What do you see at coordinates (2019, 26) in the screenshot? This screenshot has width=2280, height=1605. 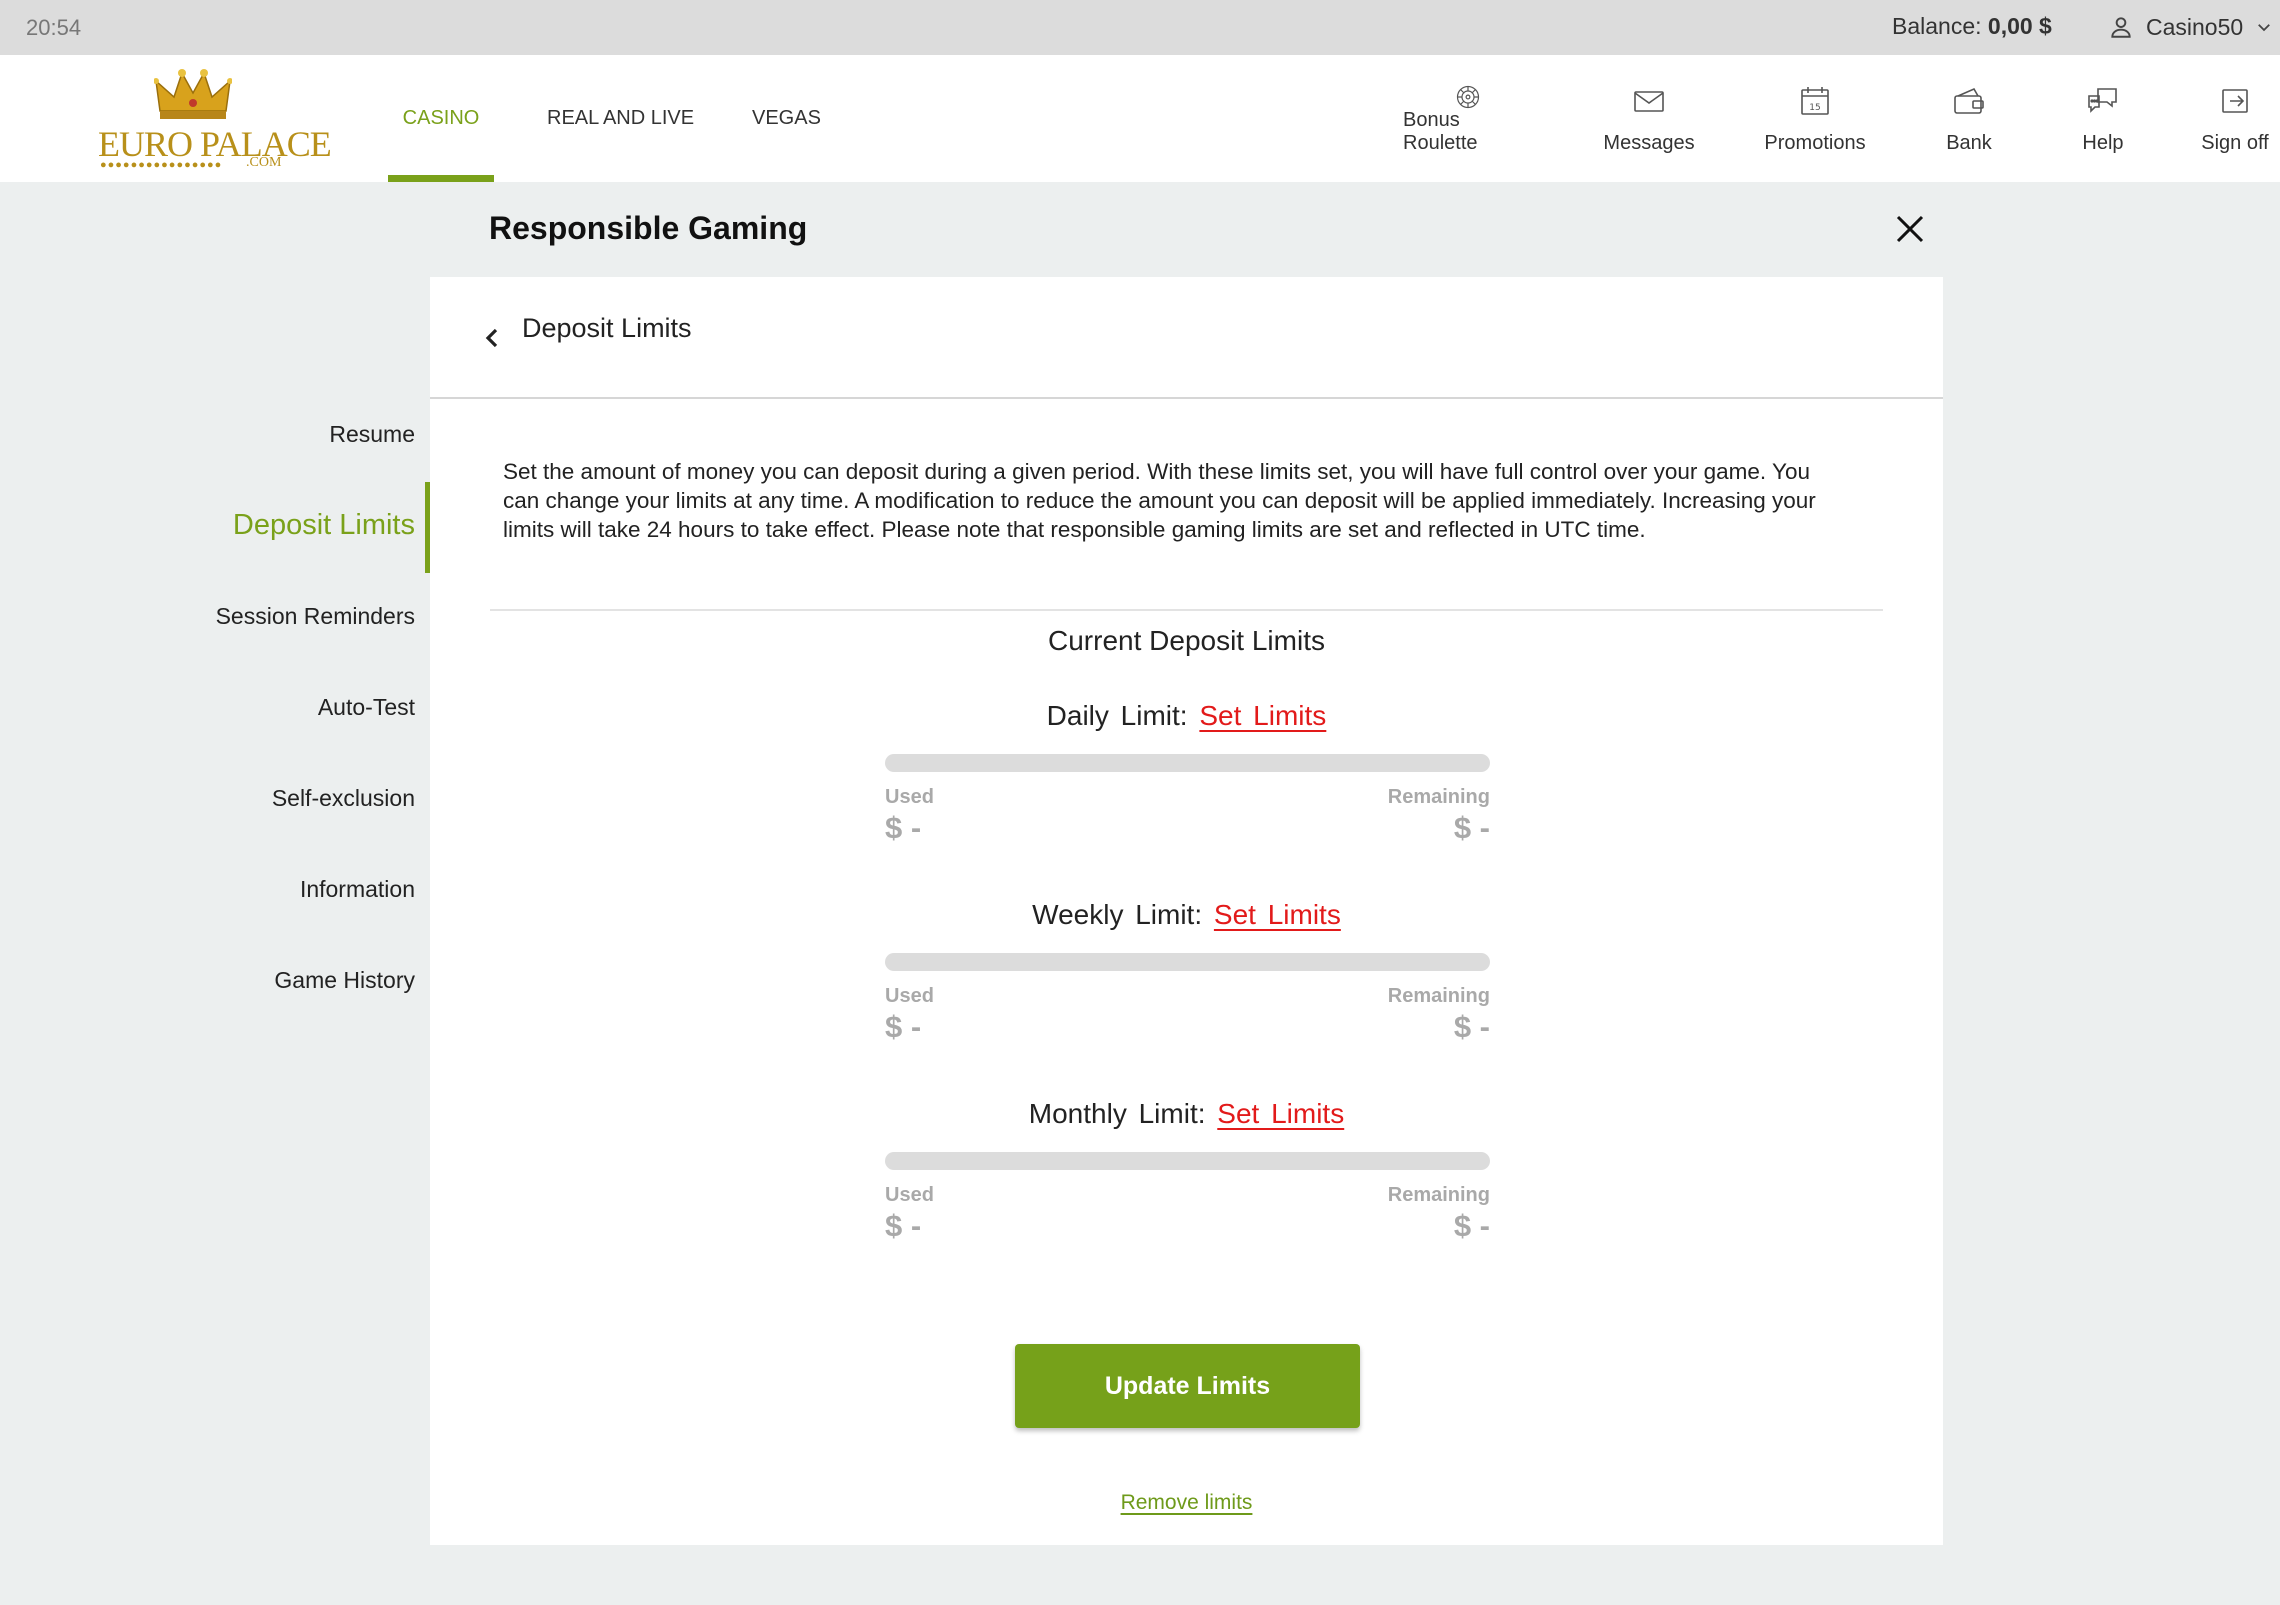 I see `balance-value: 0,00 $` at bounding box center [2019, 26].